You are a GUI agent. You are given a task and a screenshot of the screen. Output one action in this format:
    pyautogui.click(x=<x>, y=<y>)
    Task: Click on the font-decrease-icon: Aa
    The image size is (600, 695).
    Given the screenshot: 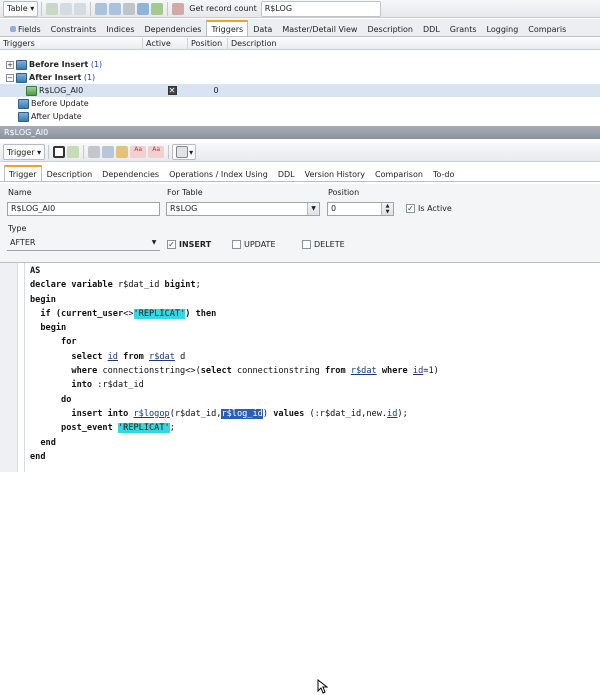 What is the action you would take?
    pyautogui.click(x=156, y=152)
    